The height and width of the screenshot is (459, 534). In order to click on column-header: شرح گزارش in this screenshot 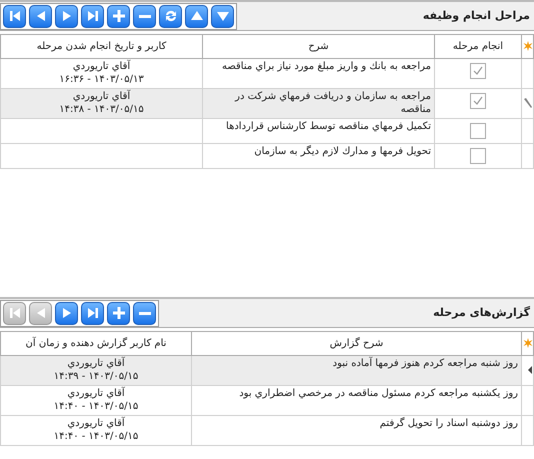, I will do `click(357, 344)`.